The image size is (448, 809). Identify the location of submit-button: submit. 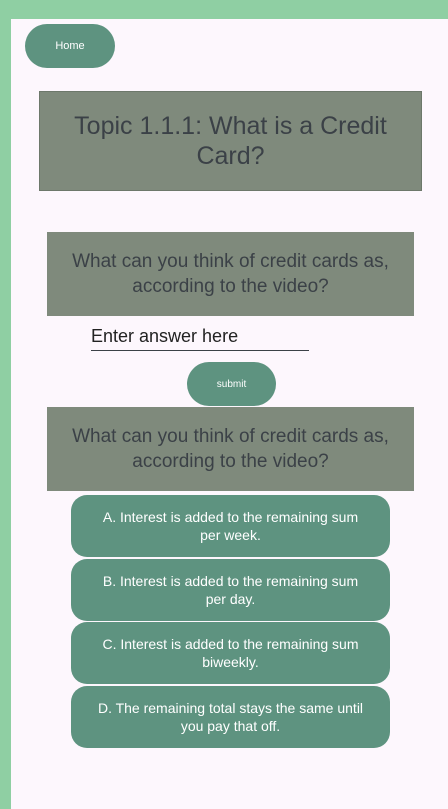
(231, 384).